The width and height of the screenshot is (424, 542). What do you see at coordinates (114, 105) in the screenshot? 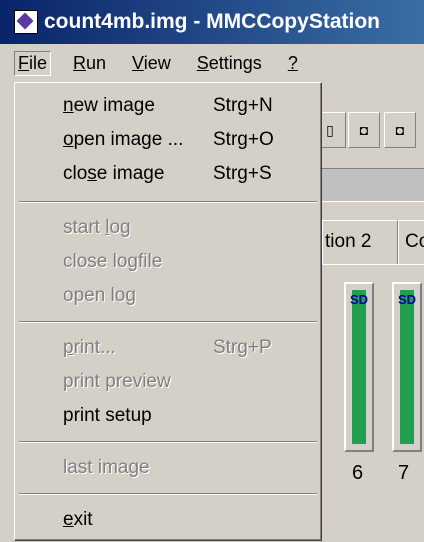
I see `lbl-post: ew image` at bounding box center [114, 105].